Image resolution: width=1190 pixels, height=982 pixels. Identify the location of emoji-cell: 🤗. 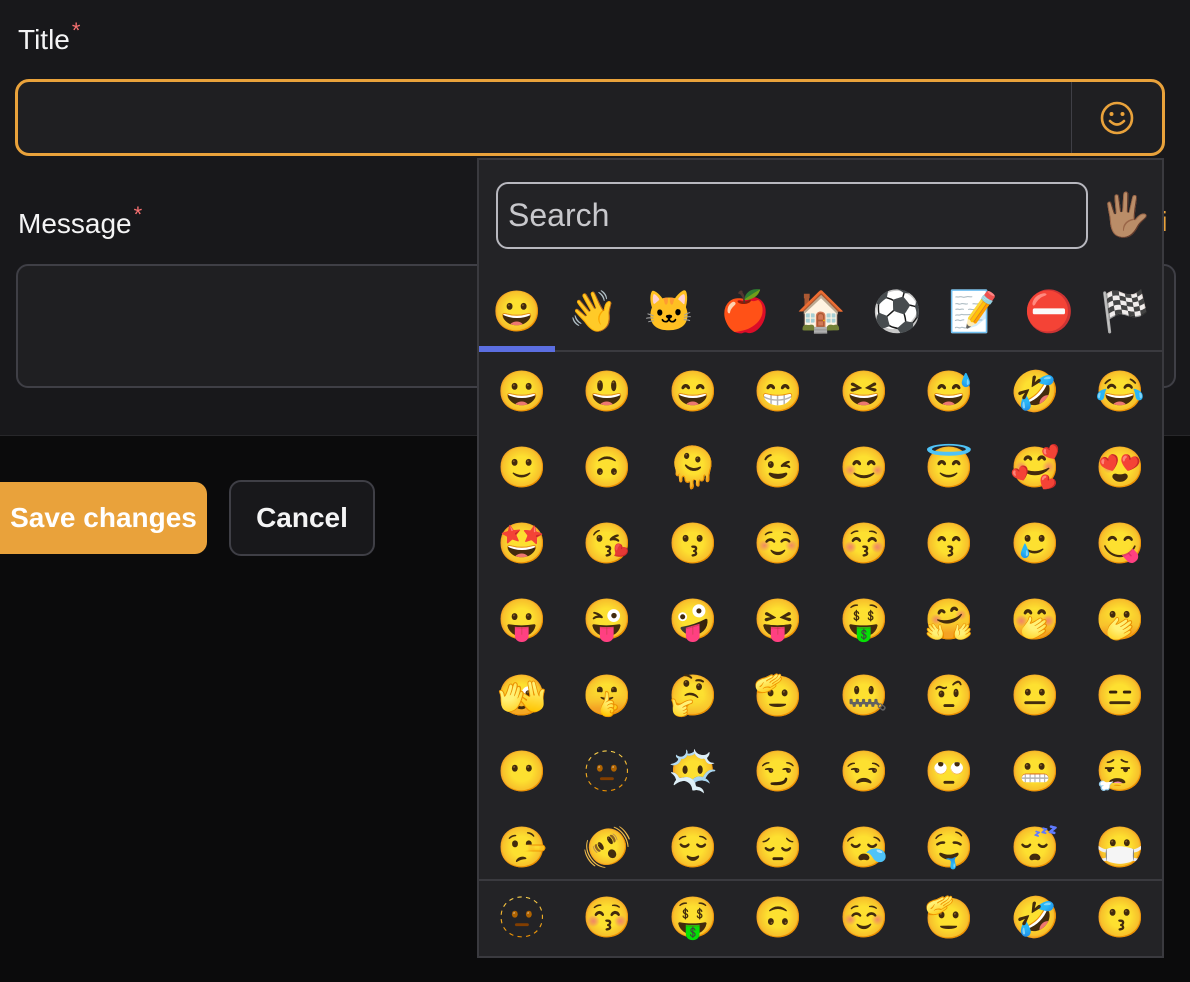
(949, 620).